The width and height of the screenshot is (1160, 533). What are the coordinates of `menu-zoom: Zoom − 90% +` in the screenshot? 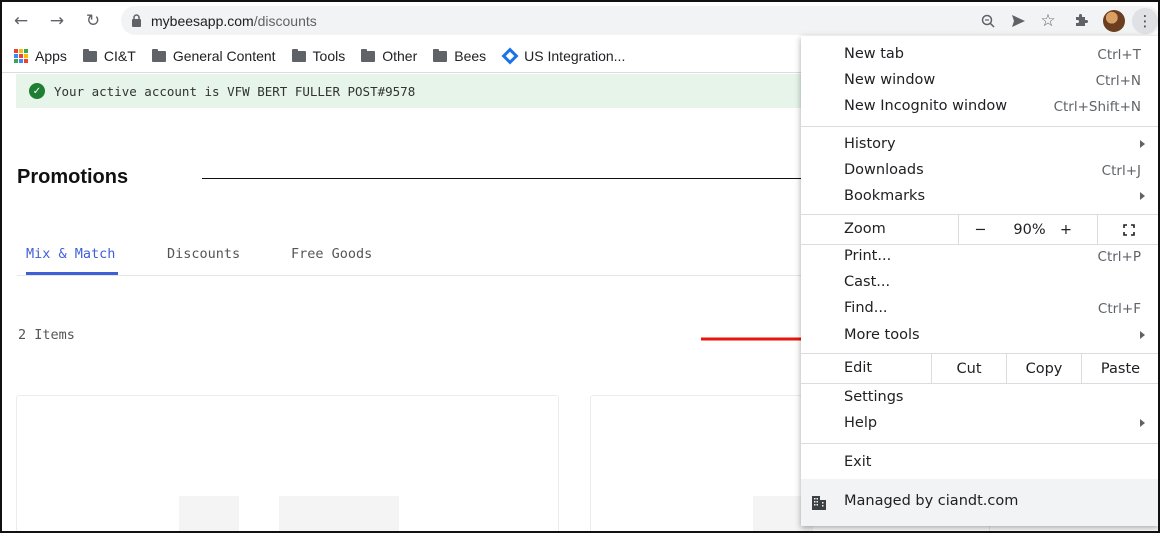 It's located at (979, 229).